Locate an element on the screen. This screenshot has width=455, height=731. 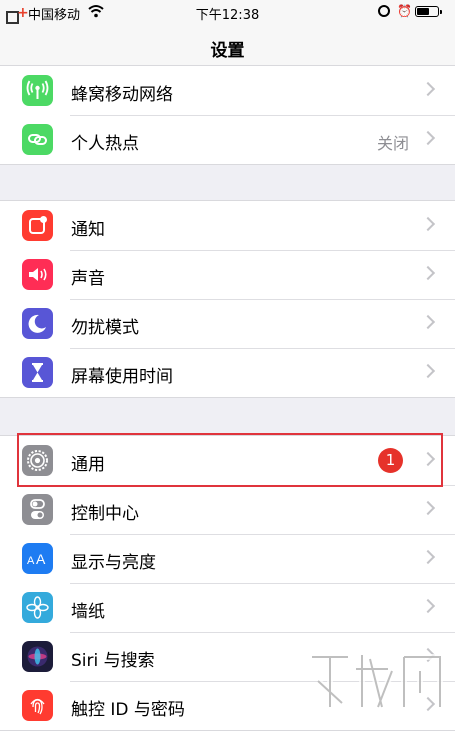
settings-row-label: 屏幕使用时间 is located at coordinates (122, 377).